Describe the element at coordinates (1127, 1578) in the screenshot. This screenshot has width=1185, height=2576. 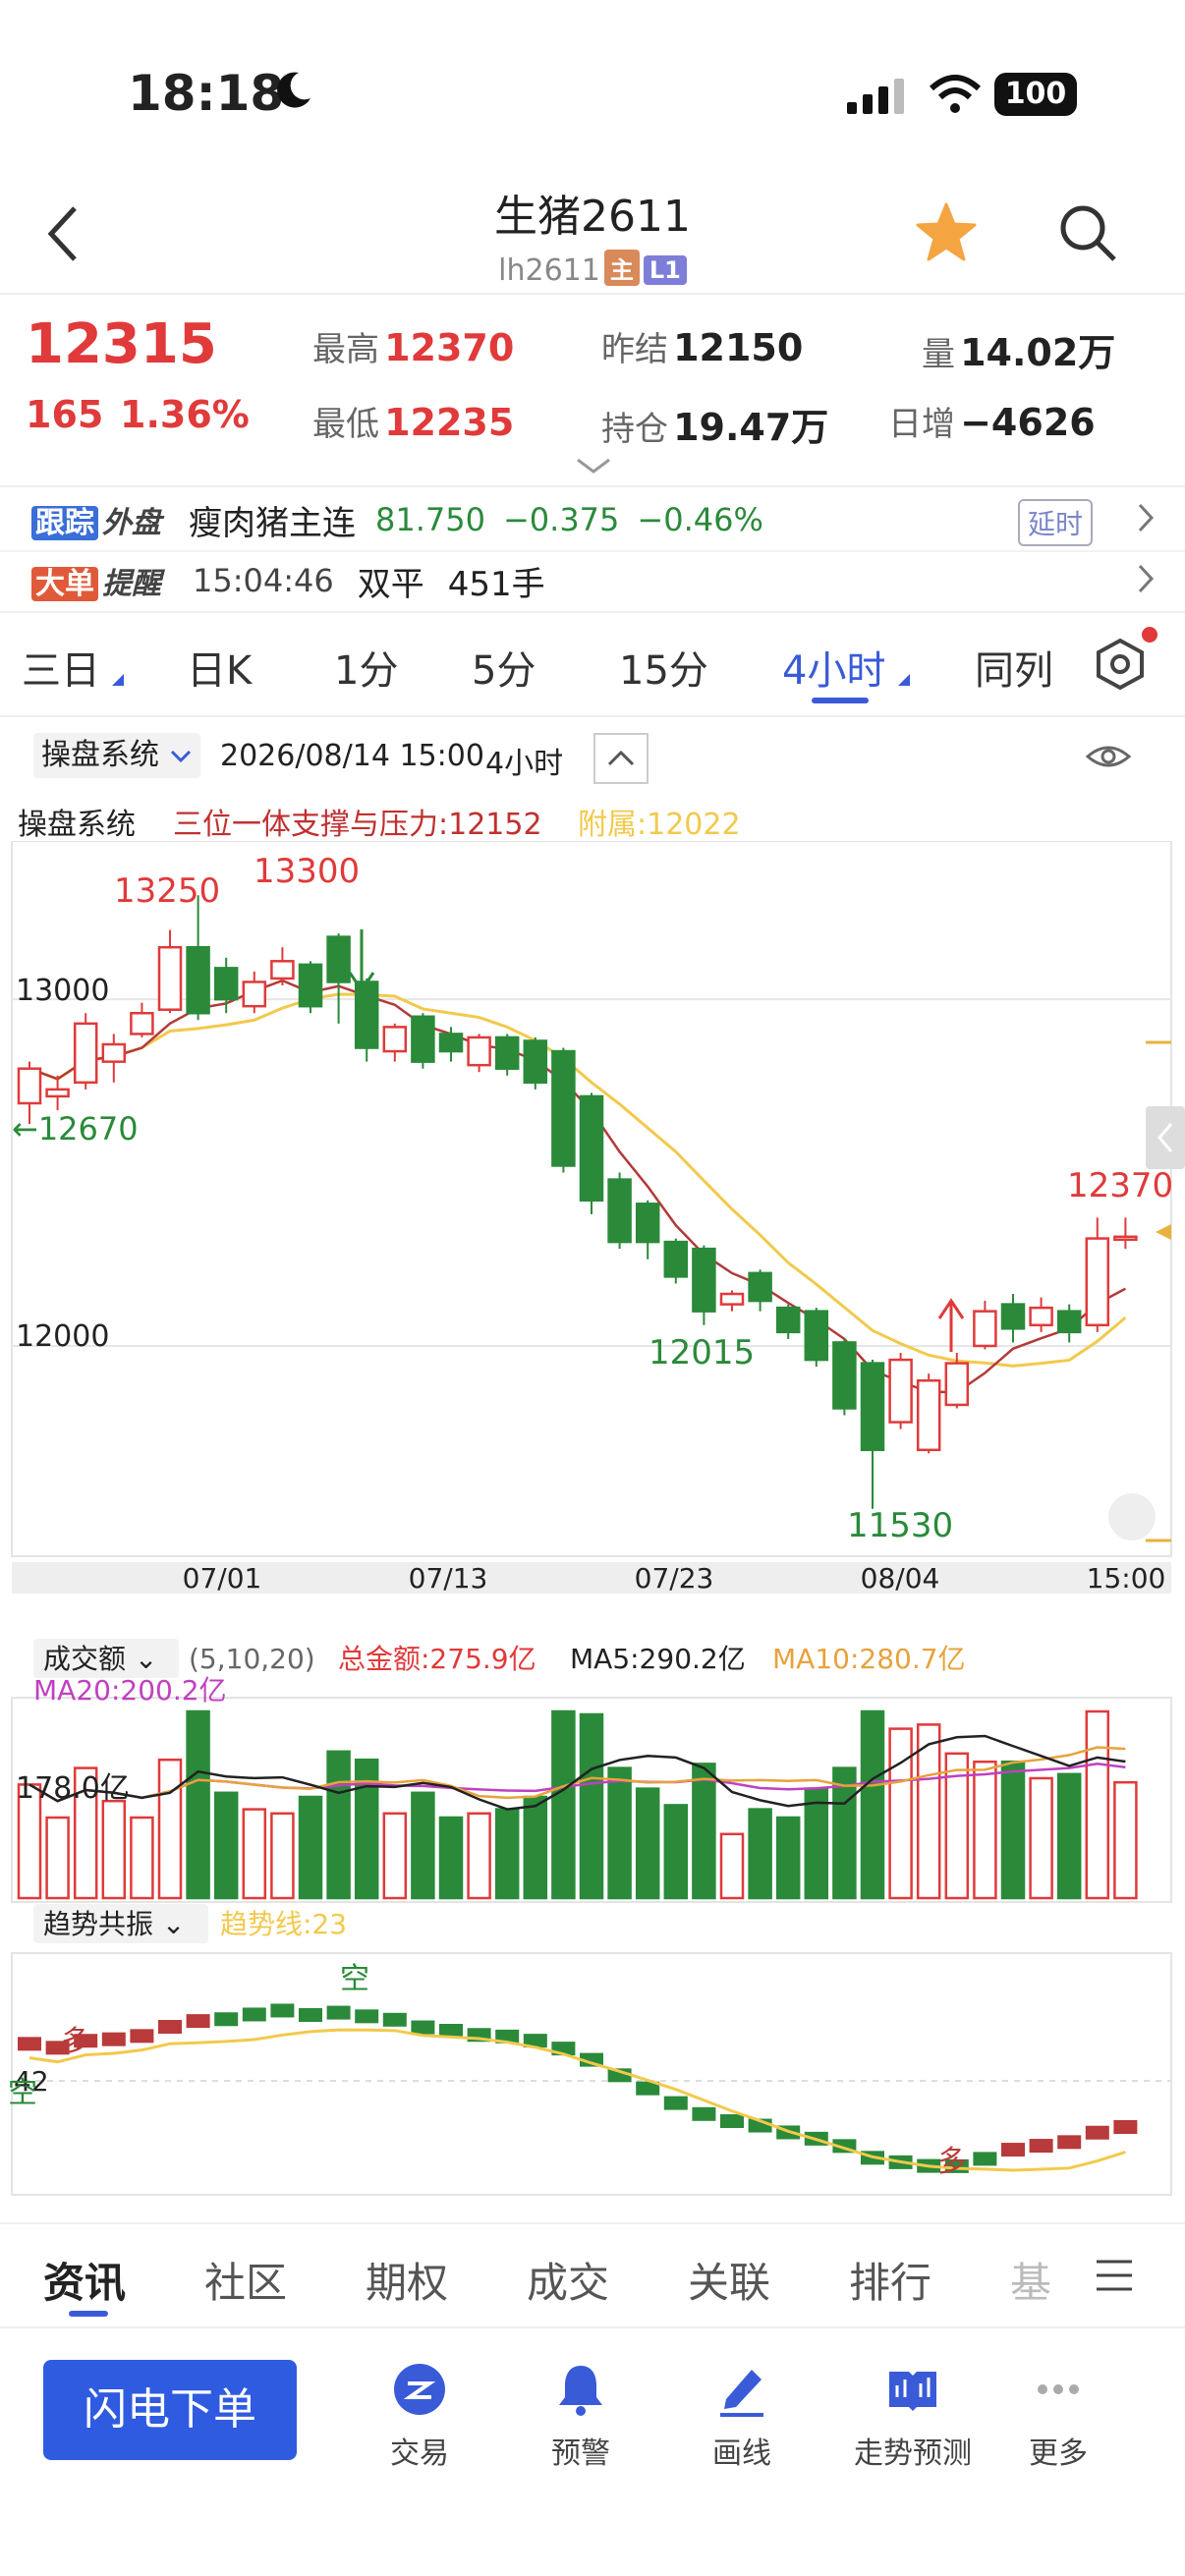
I see `date-tick-label: 15:00` at that location.